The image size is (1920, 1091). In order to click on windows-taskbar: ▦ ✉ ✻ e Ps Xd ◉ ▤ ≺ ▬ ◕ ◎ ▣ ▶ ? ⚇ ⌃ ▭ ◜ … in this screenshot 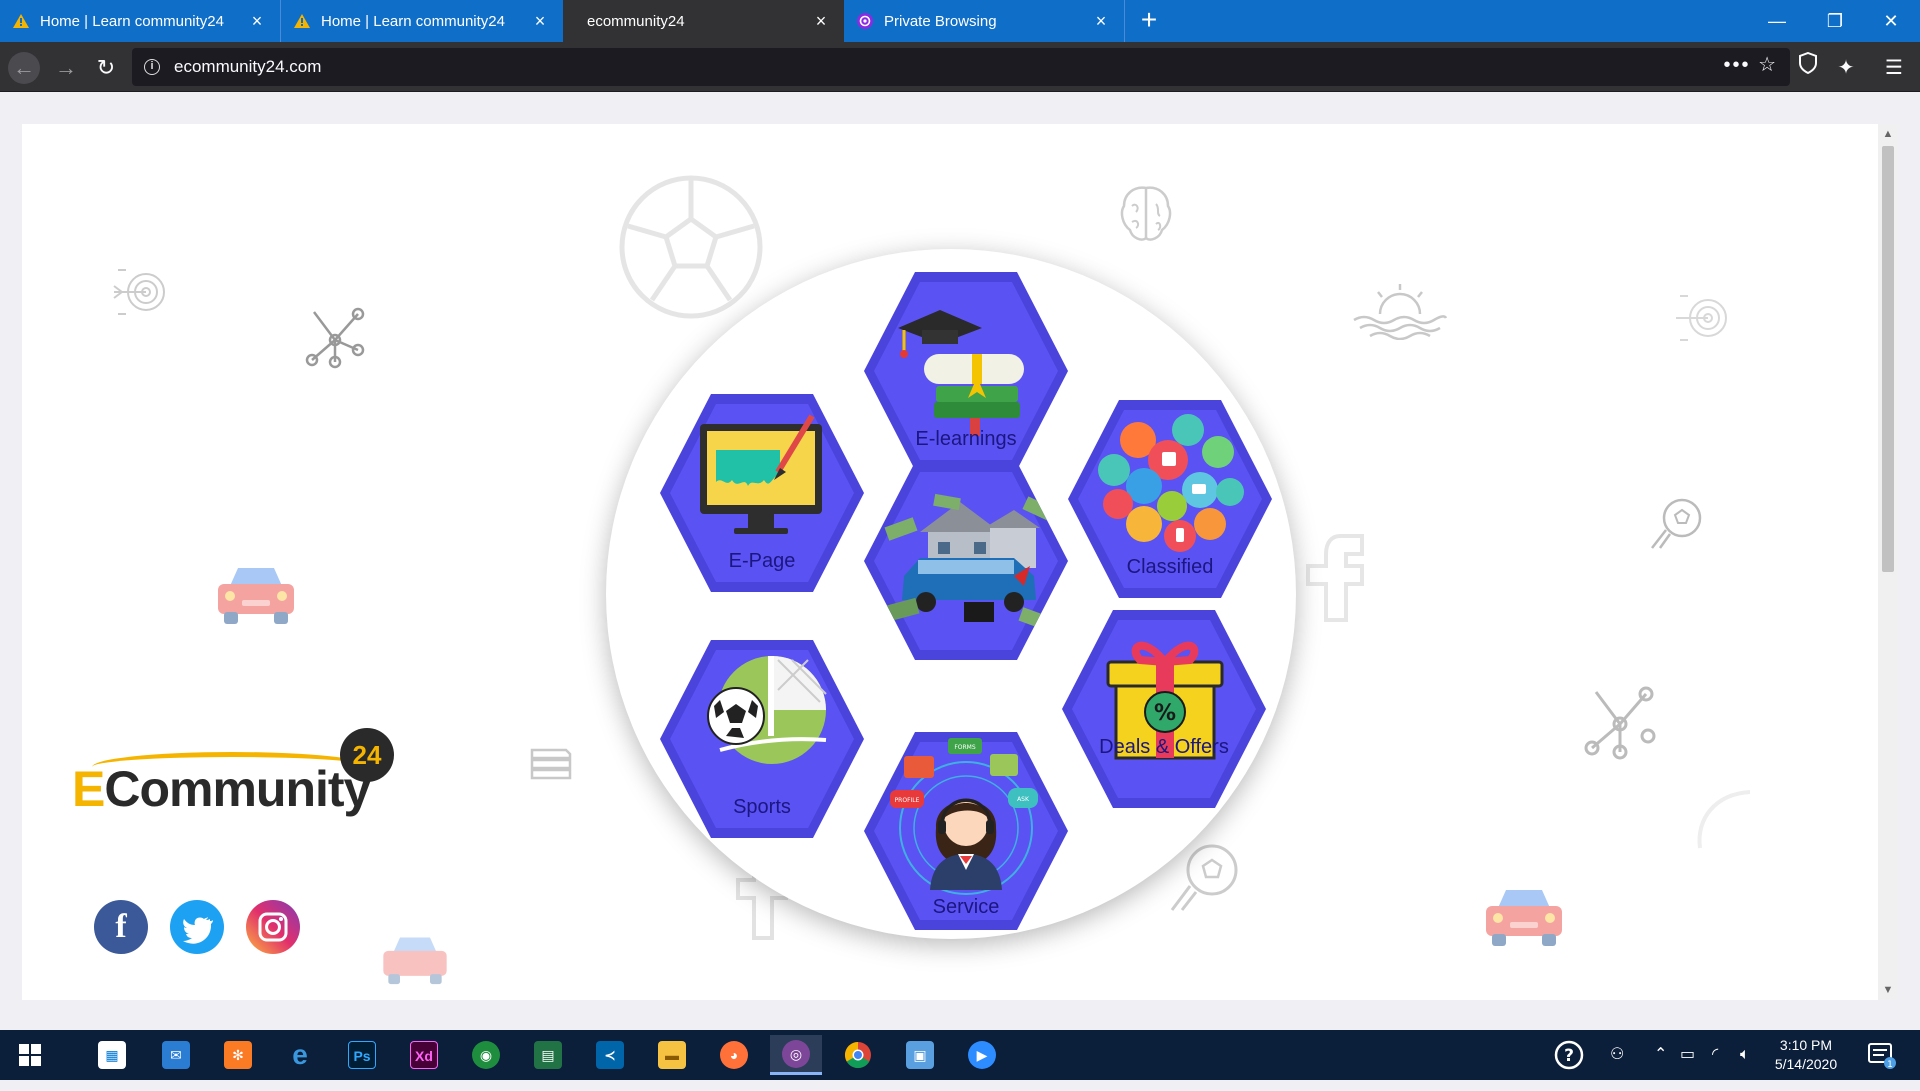, I will do `click(960, 1055)`.